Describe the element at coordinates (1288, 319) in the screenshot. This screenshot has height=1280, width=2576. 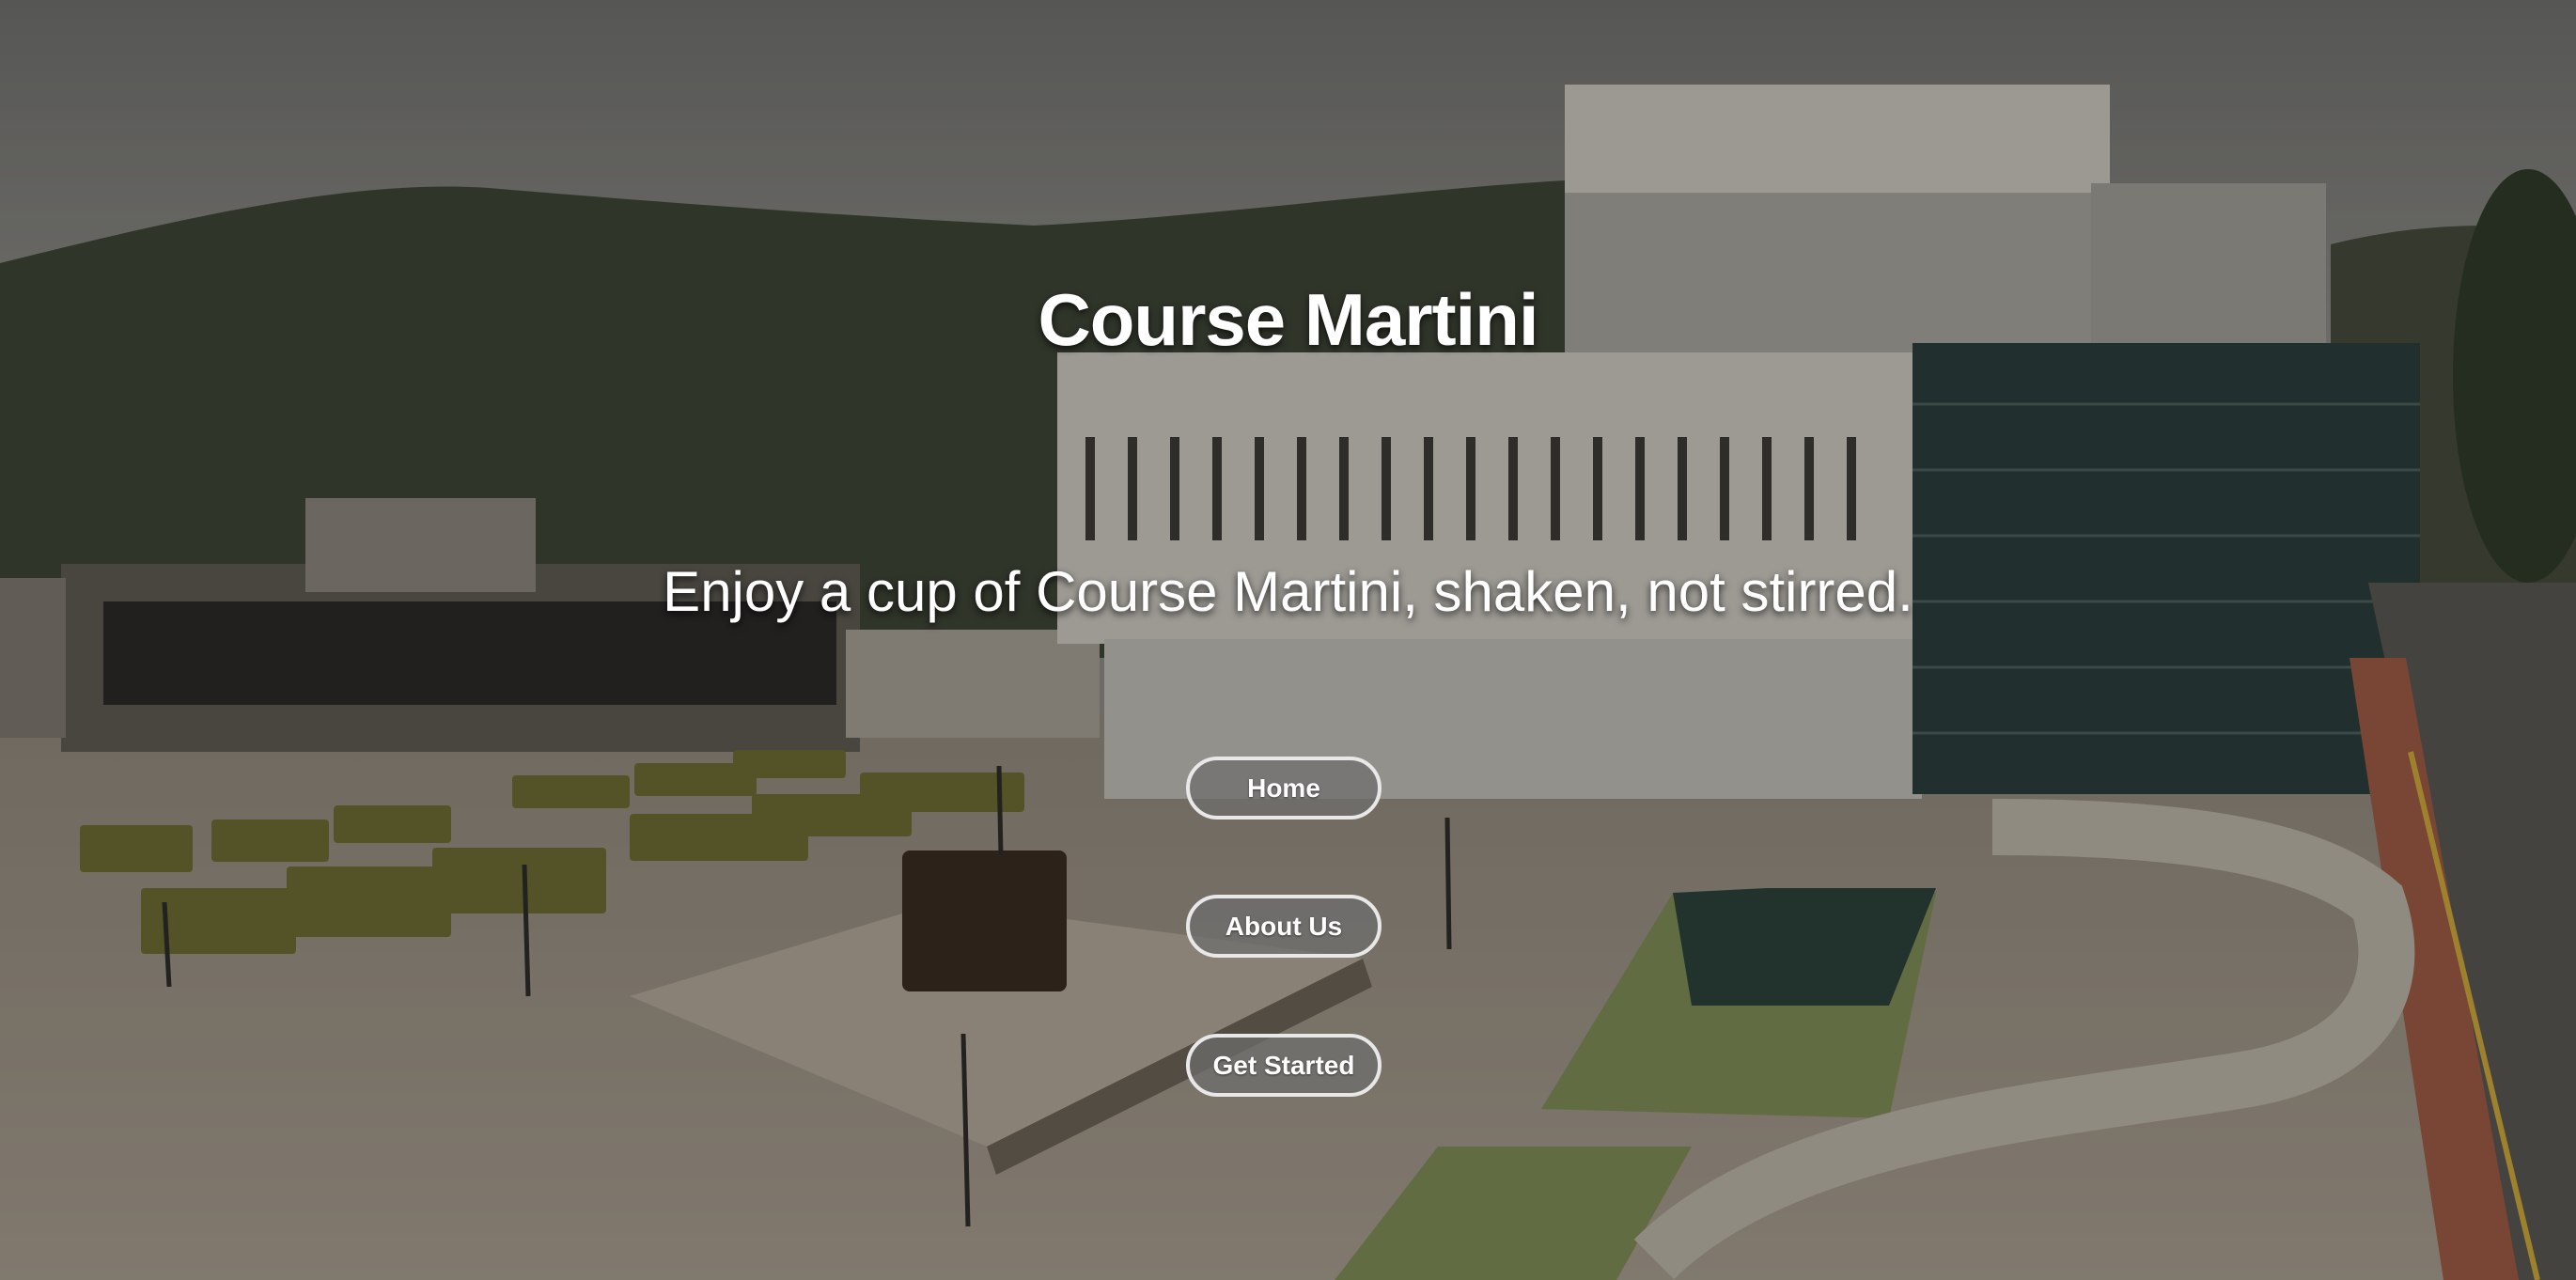
I see `page-title: Course Martini` at that location.